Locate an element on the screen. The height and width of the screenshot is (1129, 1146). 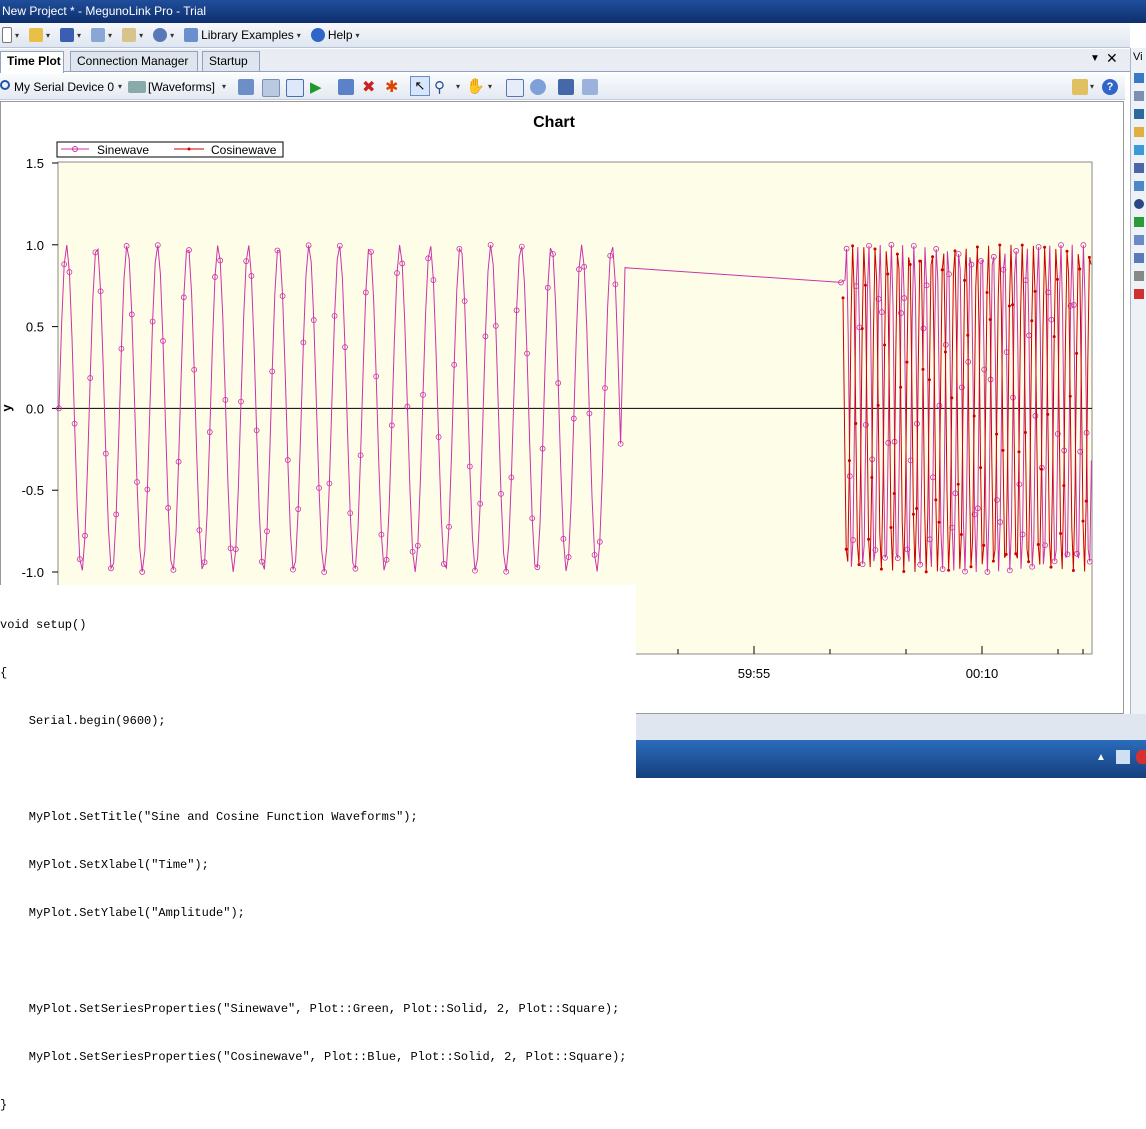
y-tick-label: 0.5 is located at coordinates (35, 327).